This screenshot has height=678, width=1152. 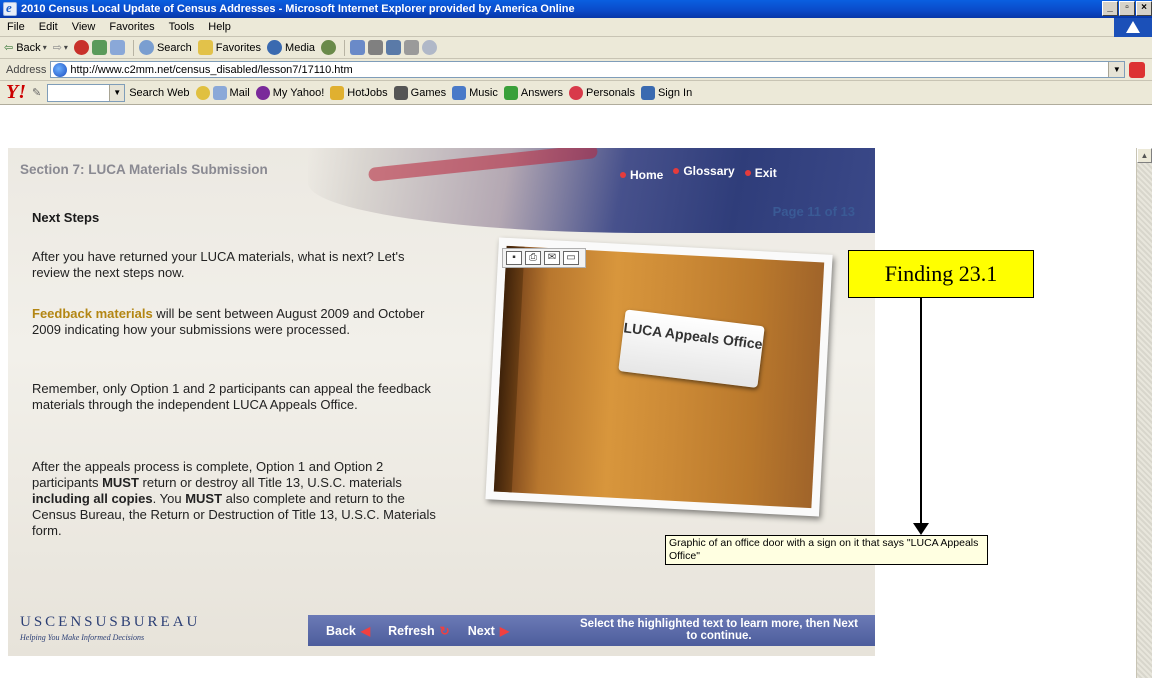 I want to click on mail-icon, so click(x=358, y=47).